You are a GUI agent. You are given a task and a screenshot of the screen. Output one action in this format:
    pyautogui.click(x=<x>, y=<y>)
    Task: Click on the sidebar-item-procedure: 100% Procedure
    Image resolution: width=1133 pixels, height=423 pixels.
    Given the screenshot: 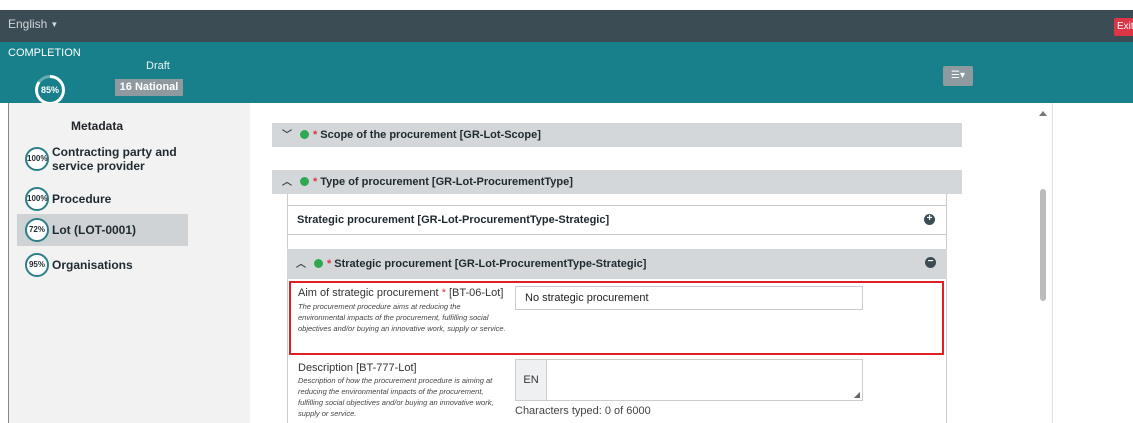 What is the action you would take?
    pyautogui.click(x=68, y=199)
    